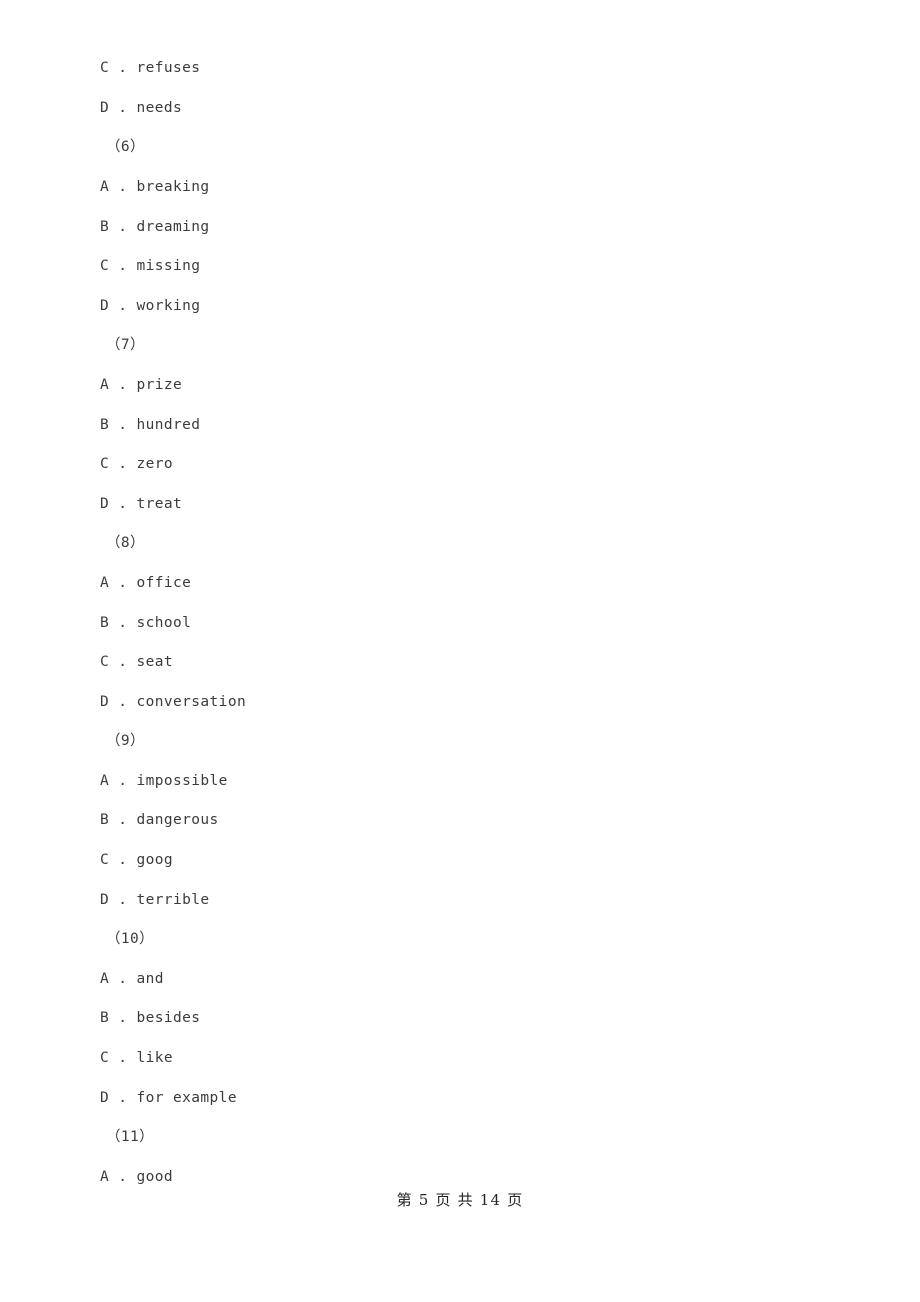  Describe the element at coordinates (130, 939) in the screenshot. I see `question-group-label: （10）` at that location.